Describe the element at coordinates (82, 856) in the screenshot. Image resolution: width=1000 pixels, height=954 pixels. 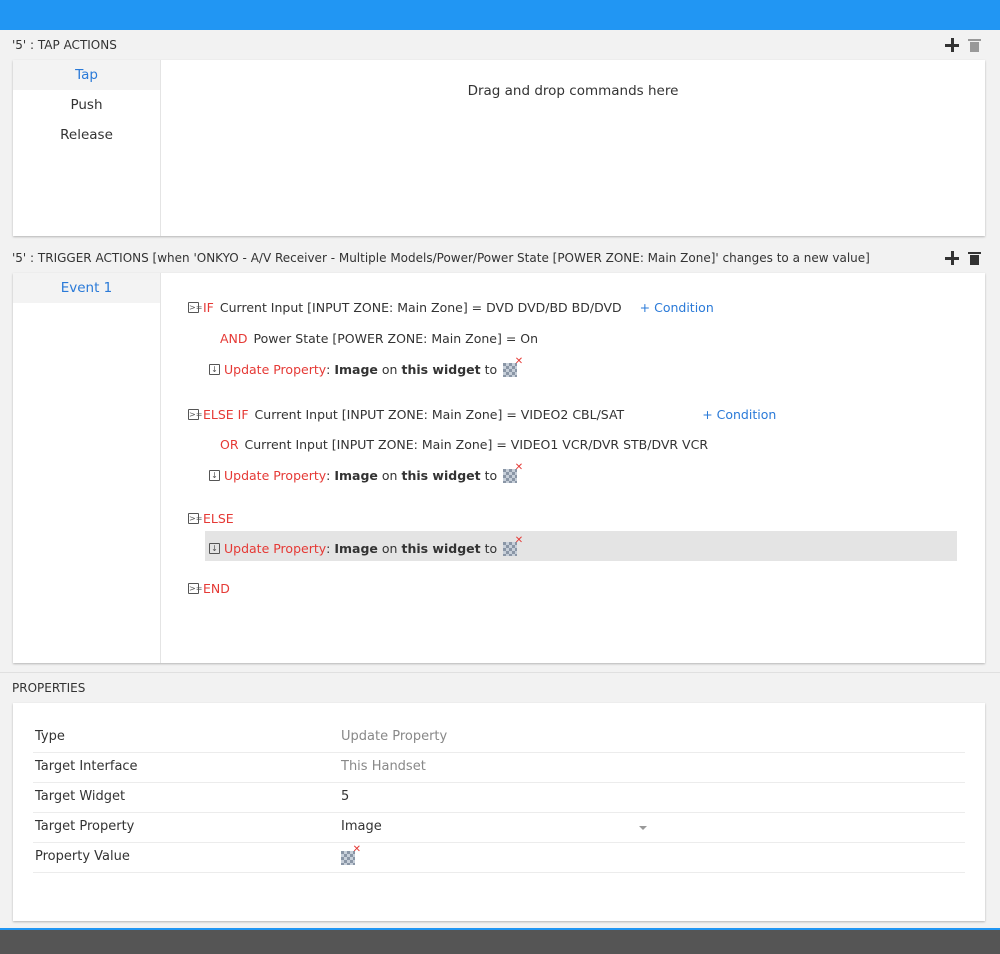
I see `property-key: Property Value` at that location.